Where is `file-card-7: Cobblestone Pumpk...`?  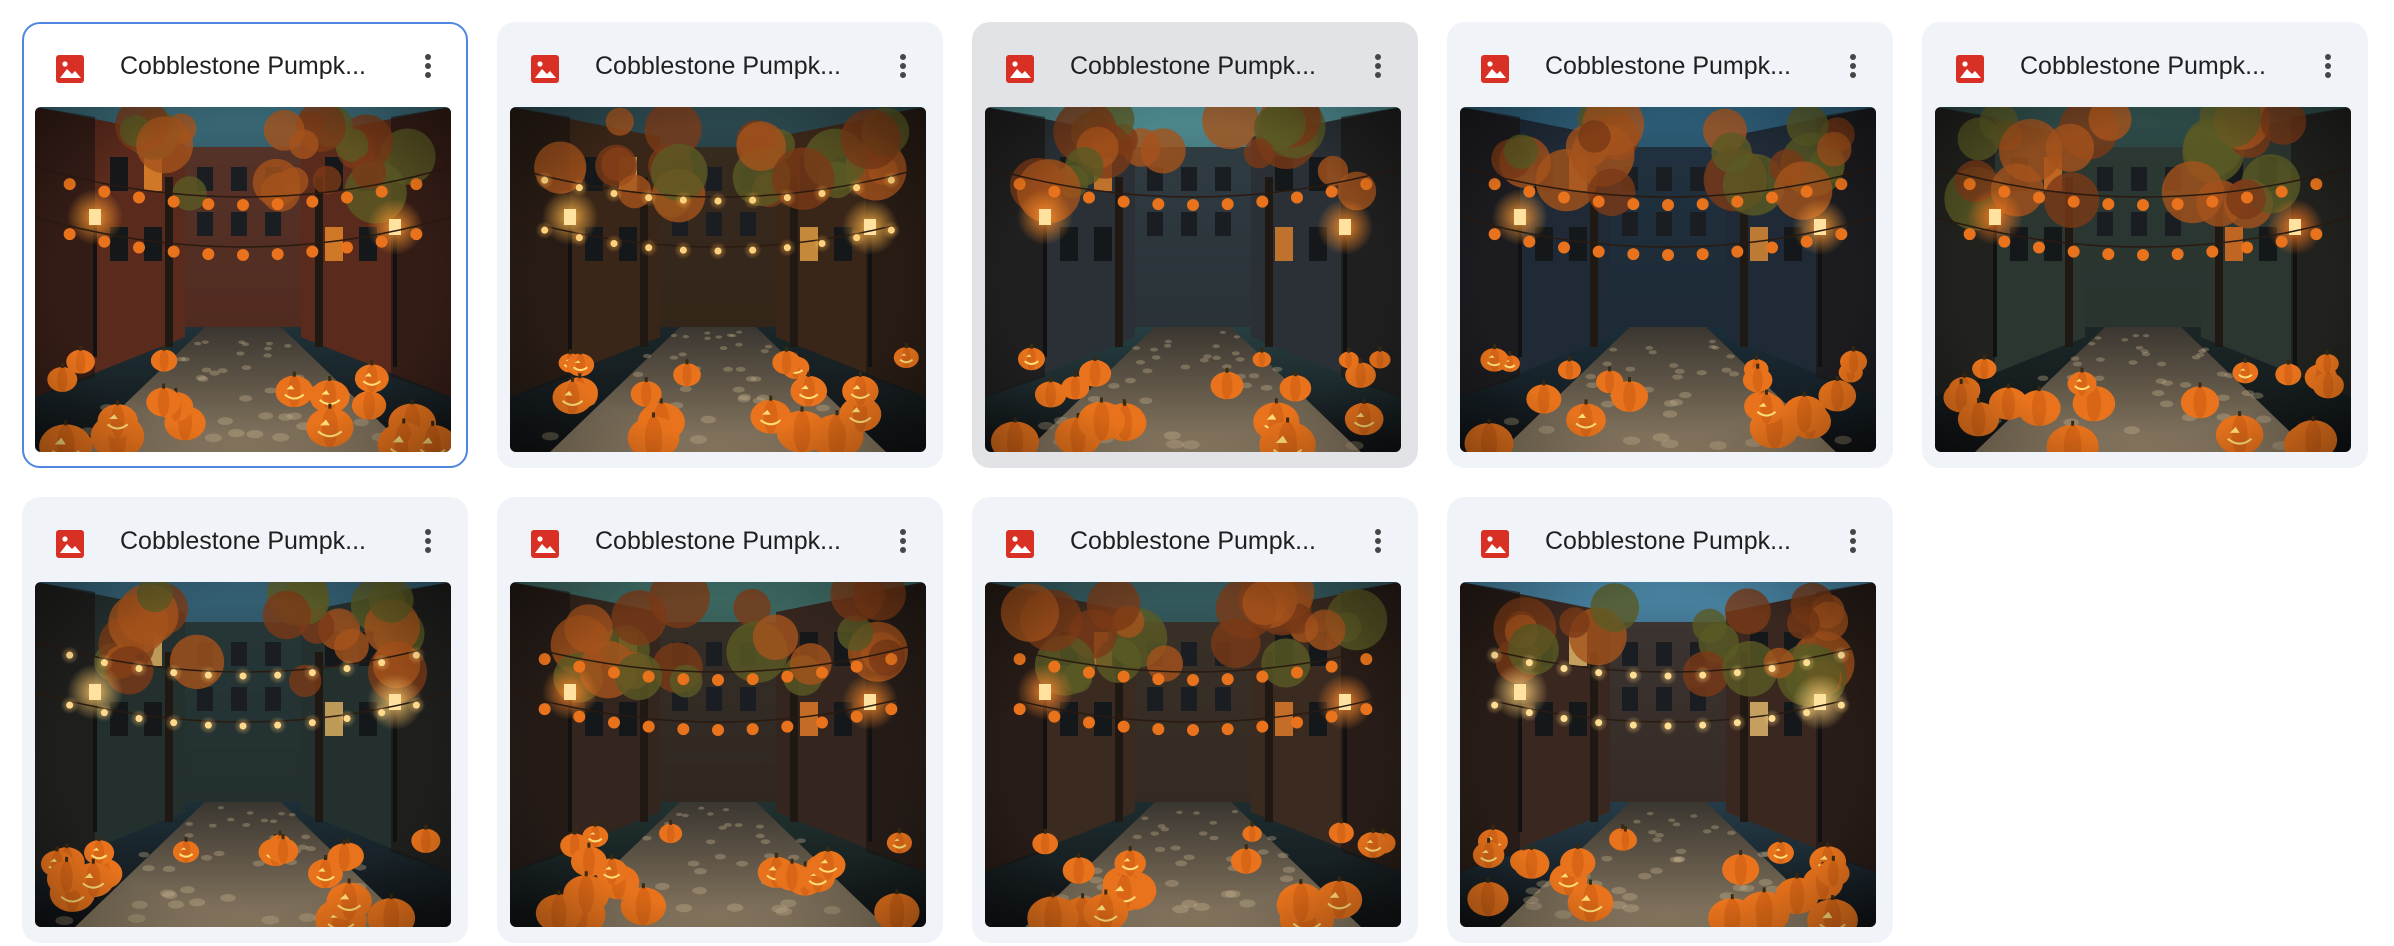 file-card-7: Cobblestone Pumpk... is located at coordinates (720, 720).